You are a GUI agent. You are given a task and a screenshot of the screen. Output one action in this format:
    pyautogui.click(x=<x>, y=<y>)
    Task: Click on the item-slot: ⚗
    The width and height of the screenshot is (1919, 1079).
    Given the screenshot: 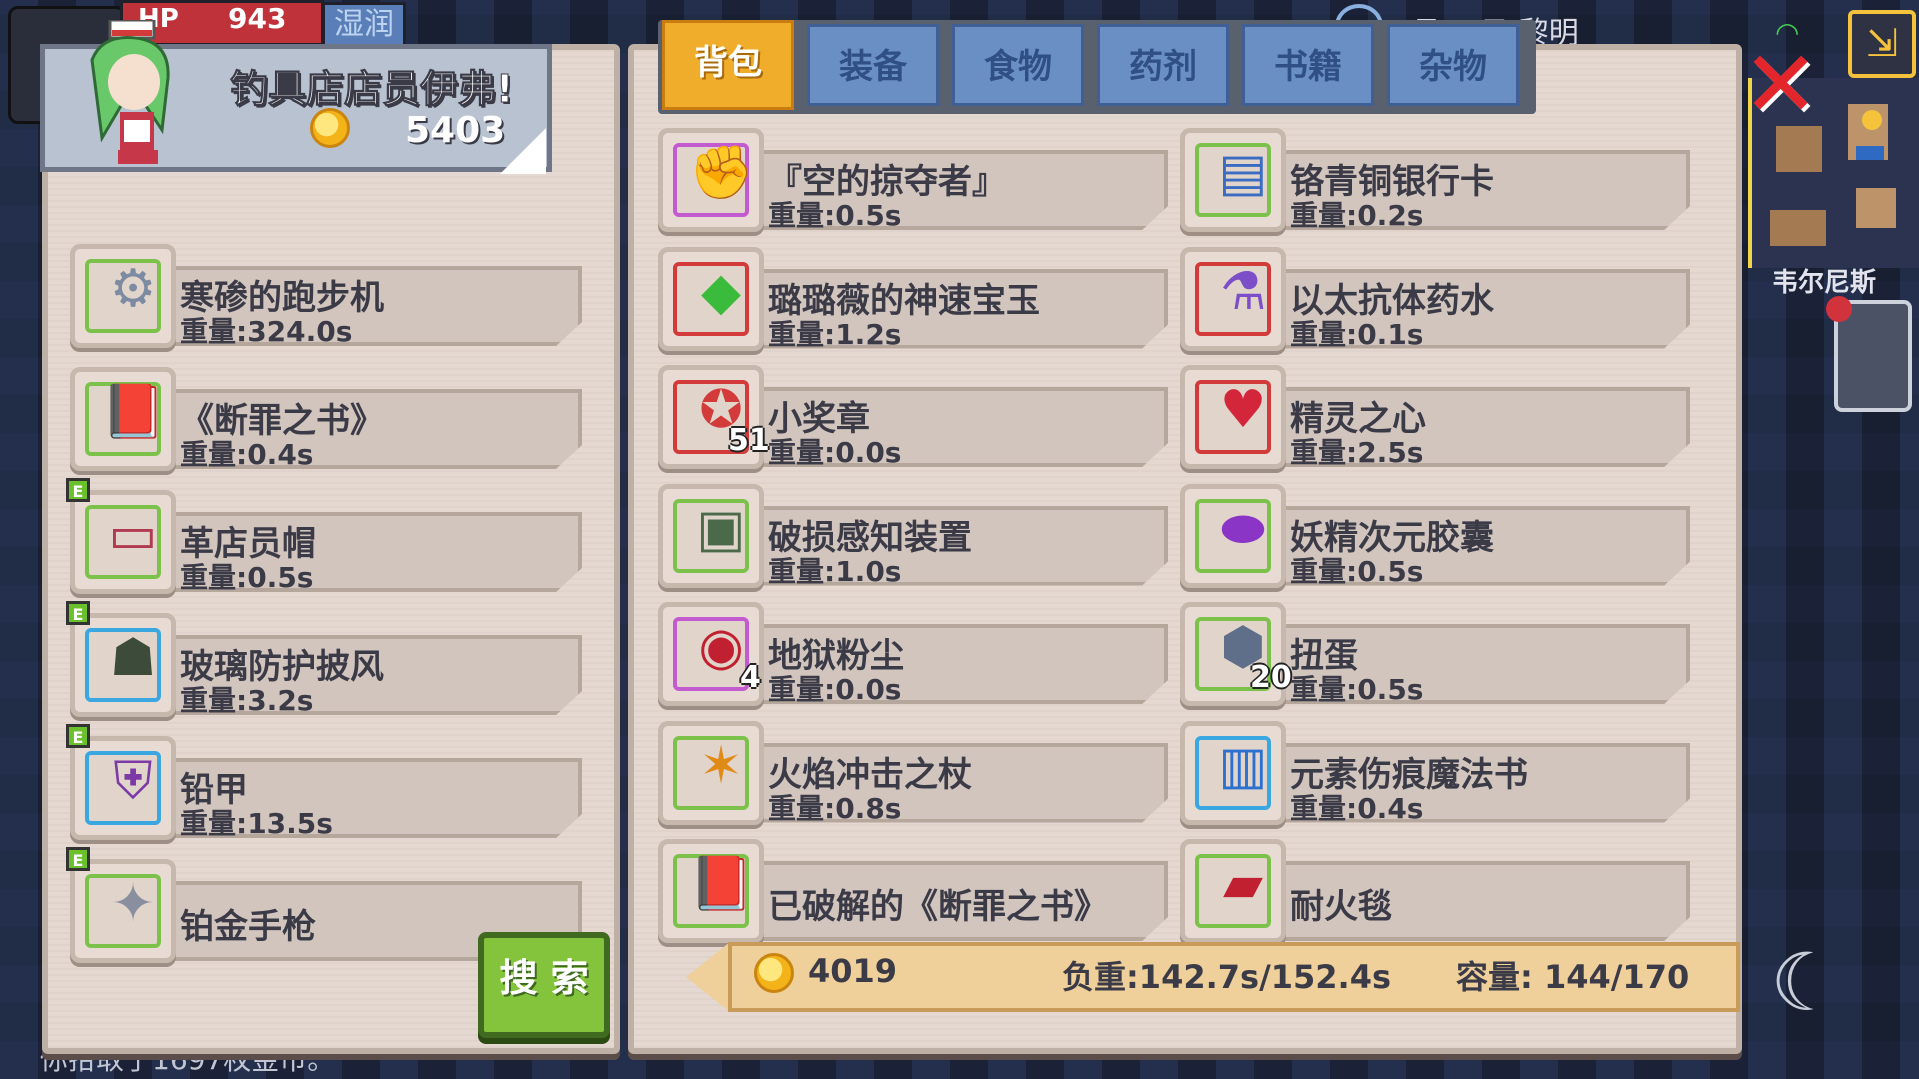 What is the action you would take?
    pyautogui.click(x=1233, y=298)
    